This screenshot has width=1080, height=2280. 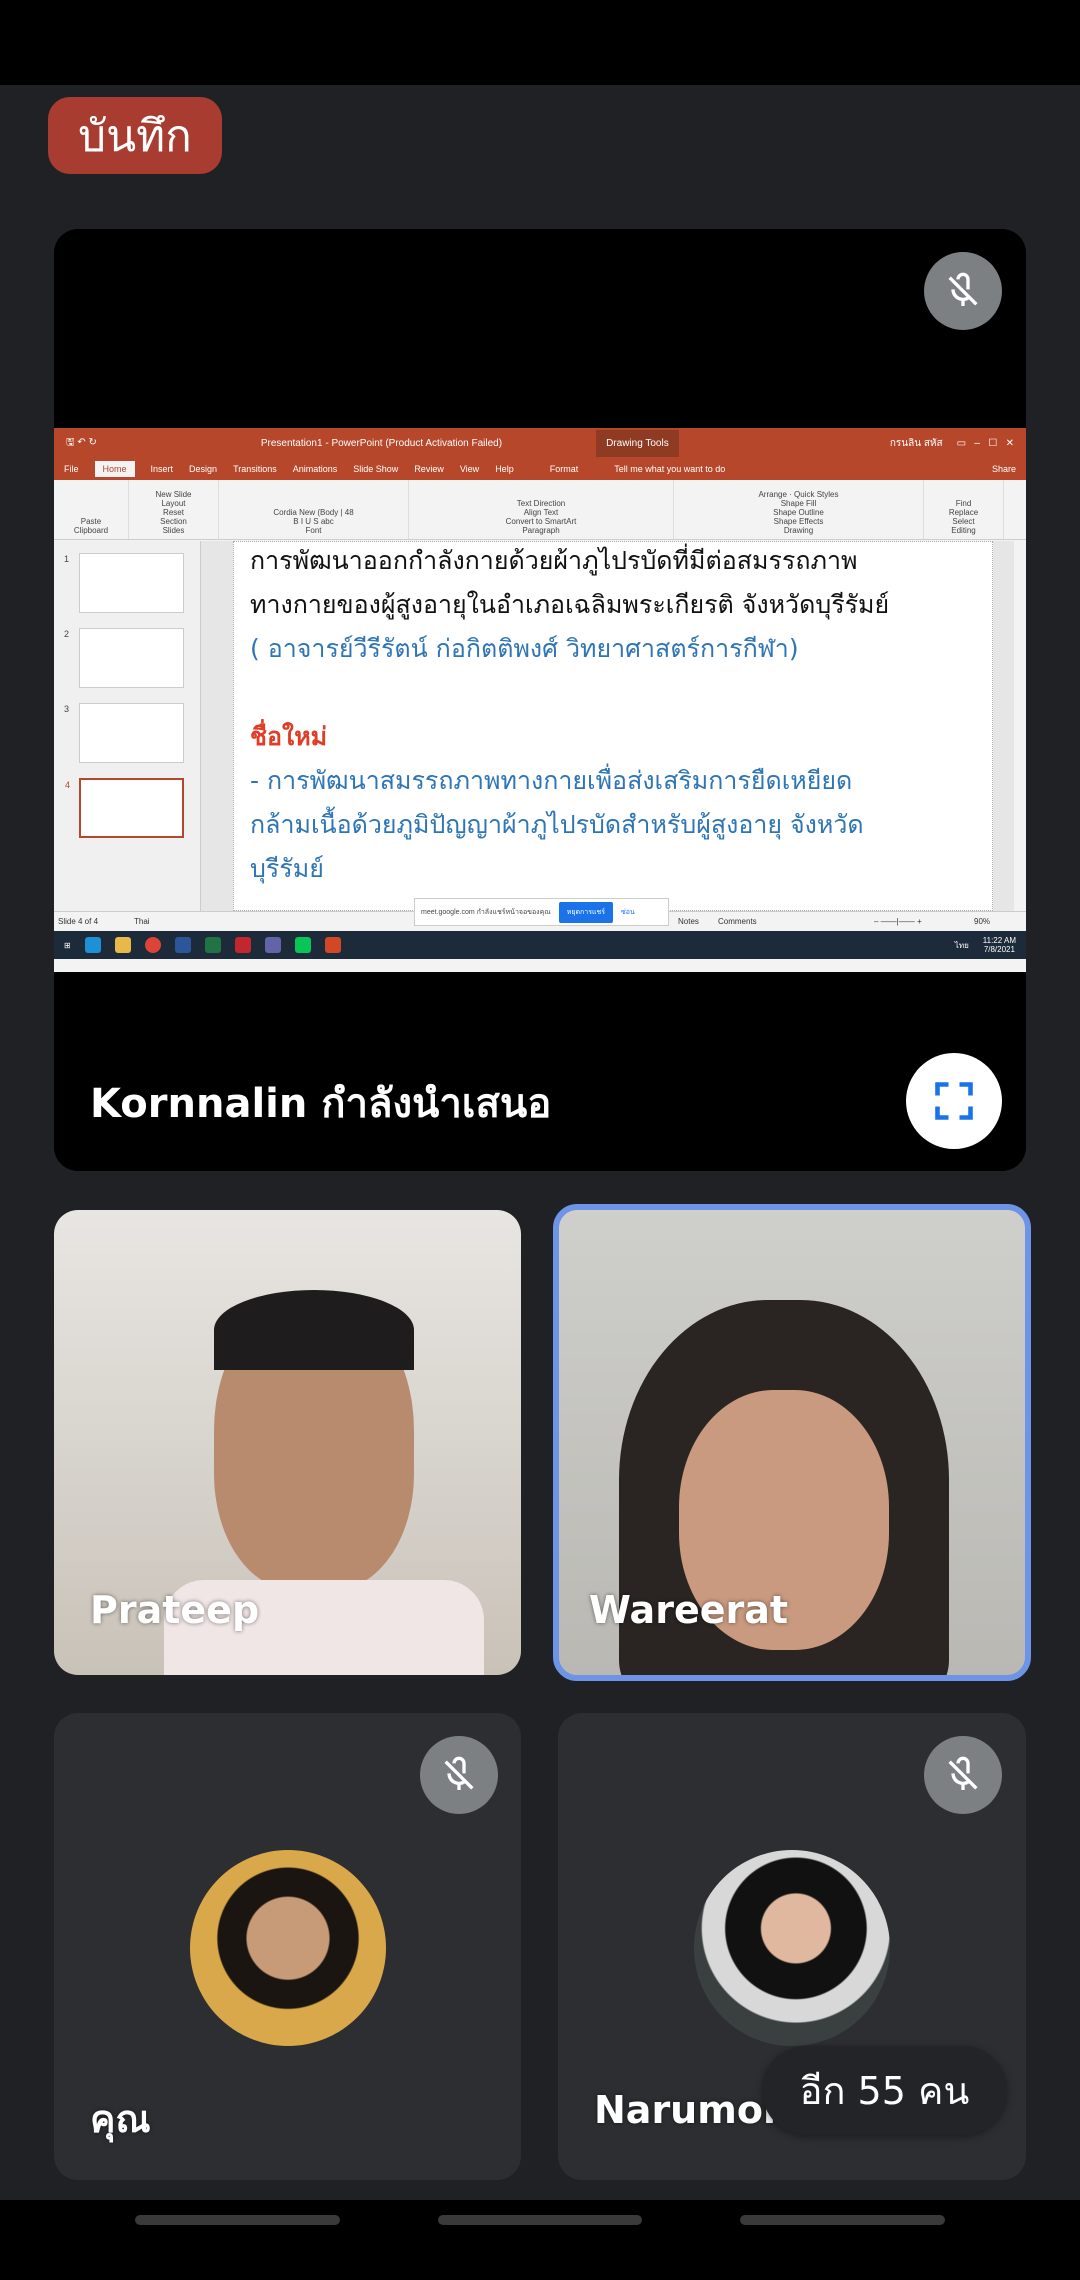 What do you see at coordinates (469, 469) in the screenshot?
I see `tab-view: View` at bounding box center [469, 469].